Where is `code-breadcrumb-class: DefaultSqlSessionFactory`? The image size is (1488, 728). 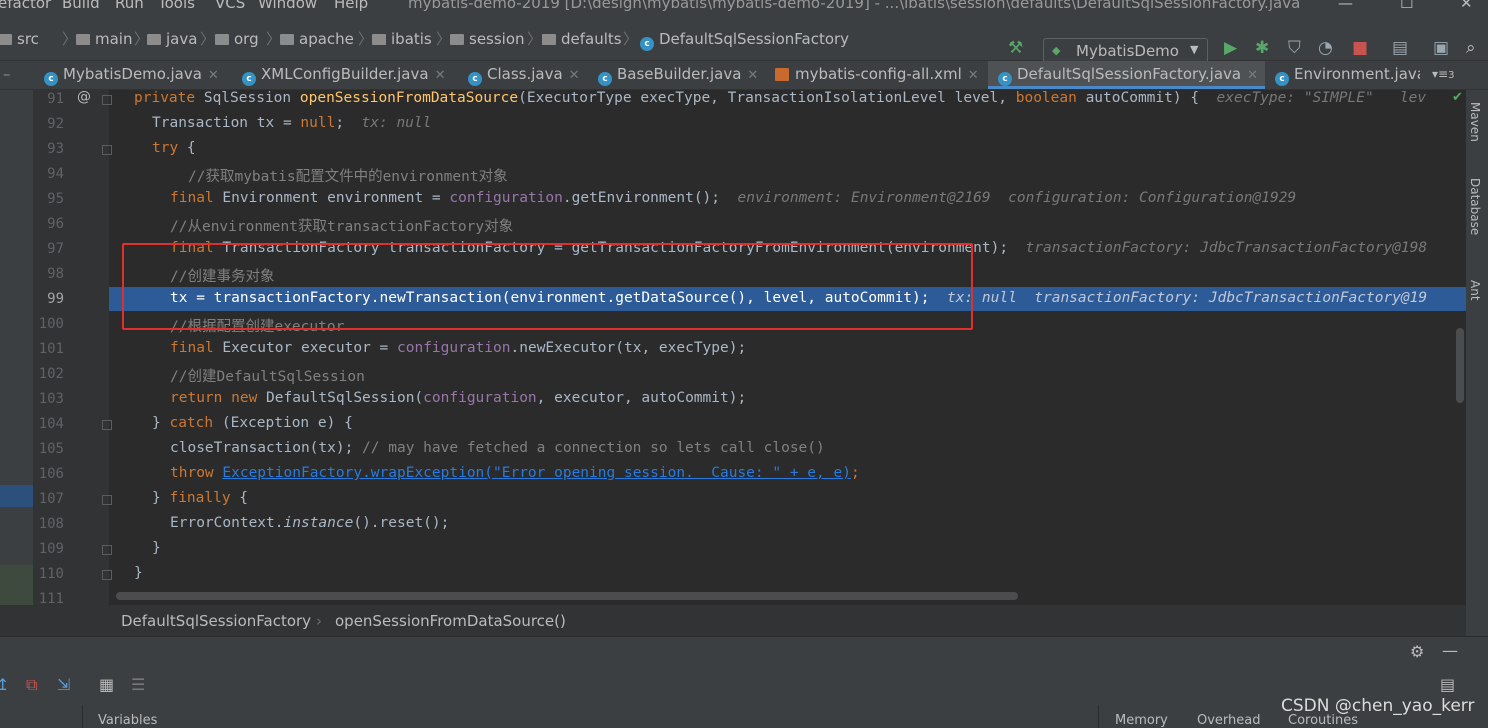 code-breadcrumb-class: DefaultSqlSessionFactory is located at coordinates (216, 621).